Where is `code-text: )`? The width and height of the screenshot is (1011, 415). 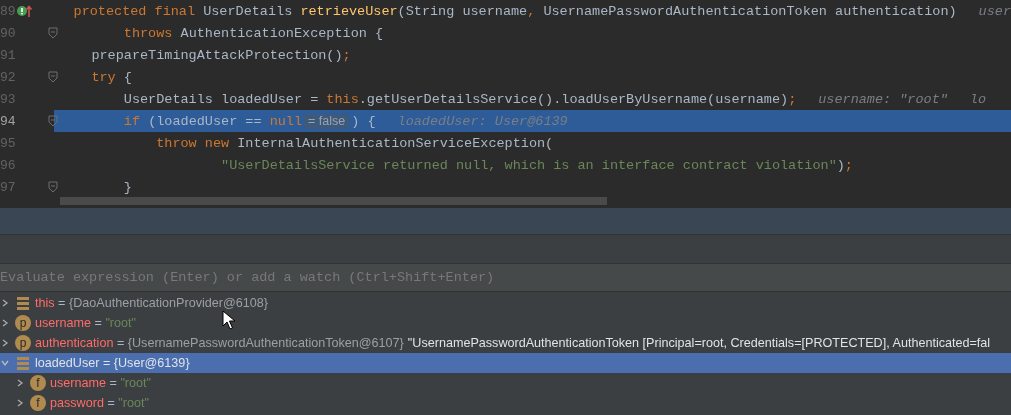
code-text: ) is located at coordinates (840, 165).